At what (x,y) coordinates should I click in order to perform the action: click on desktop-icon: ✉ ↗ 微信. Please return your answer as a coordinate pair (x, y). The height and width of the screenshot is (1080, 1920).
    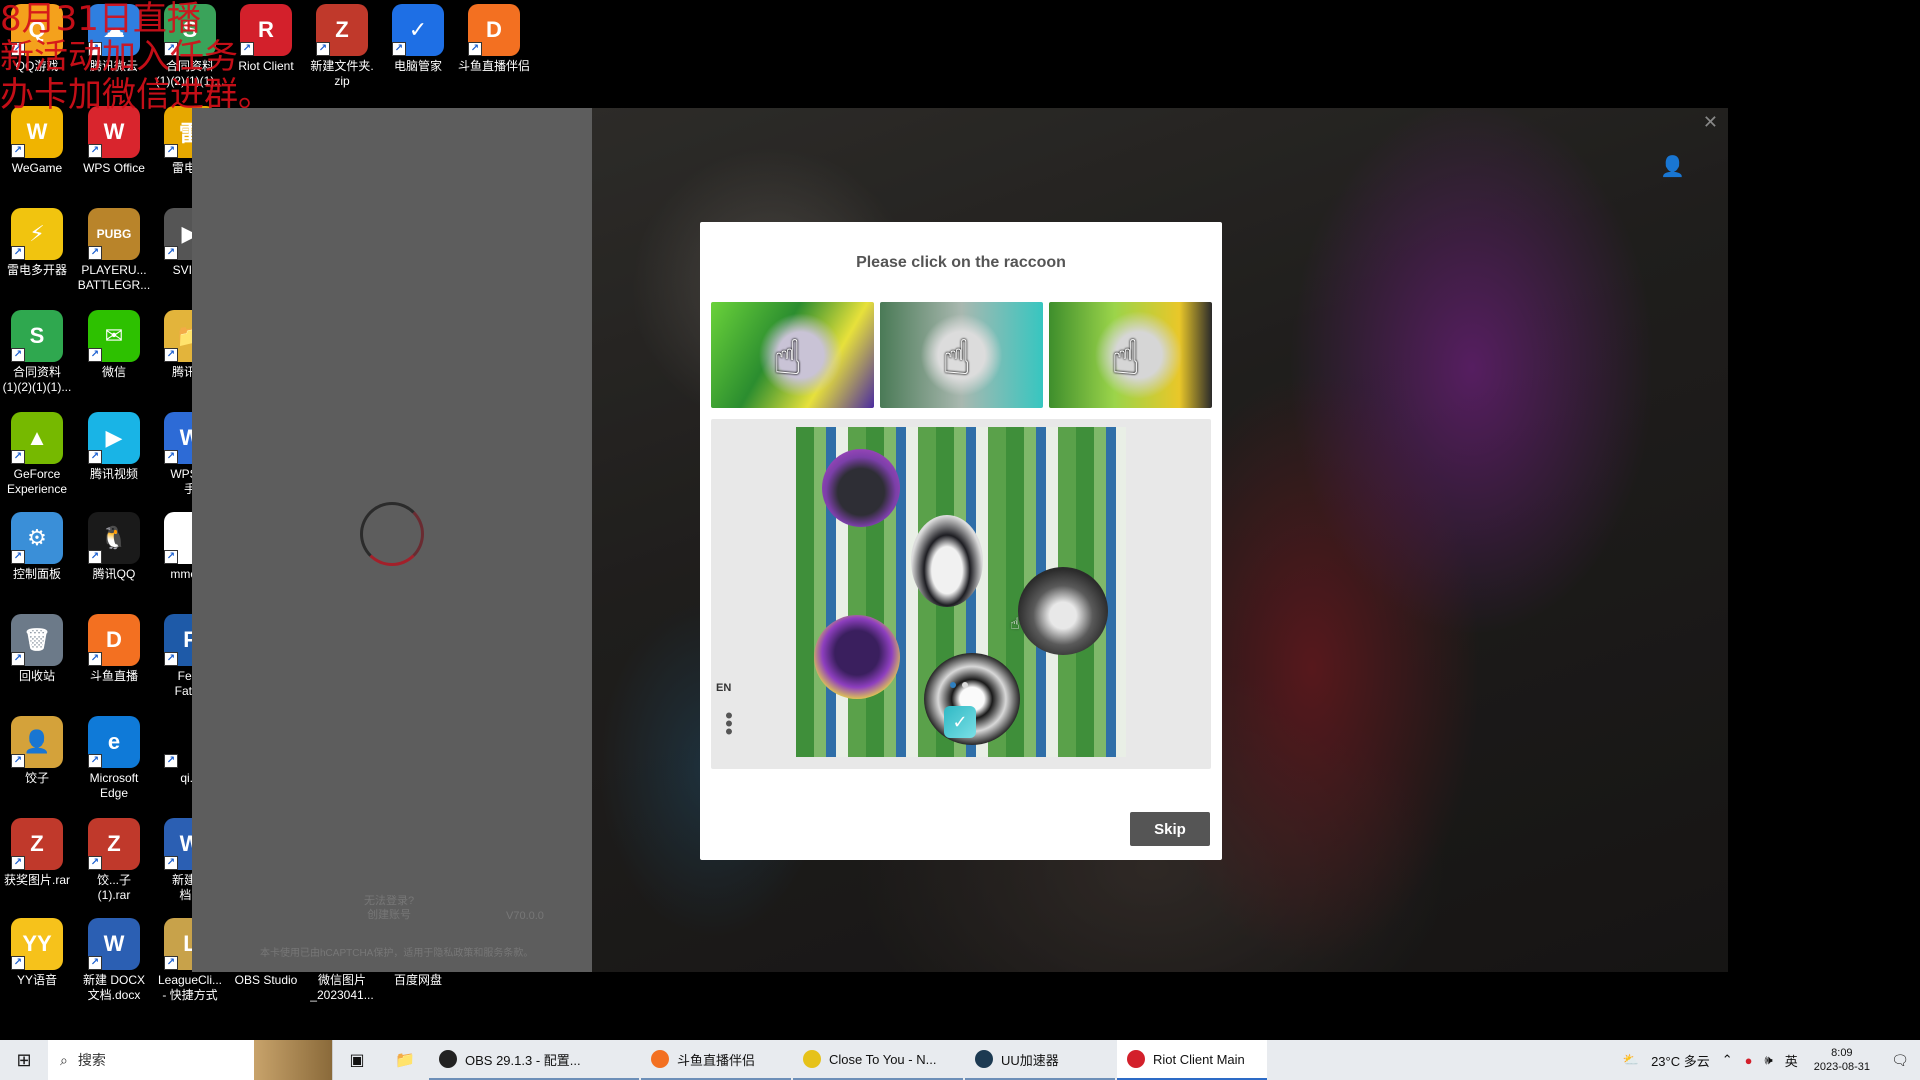
    Looking at the image, I should click on (114, 345).